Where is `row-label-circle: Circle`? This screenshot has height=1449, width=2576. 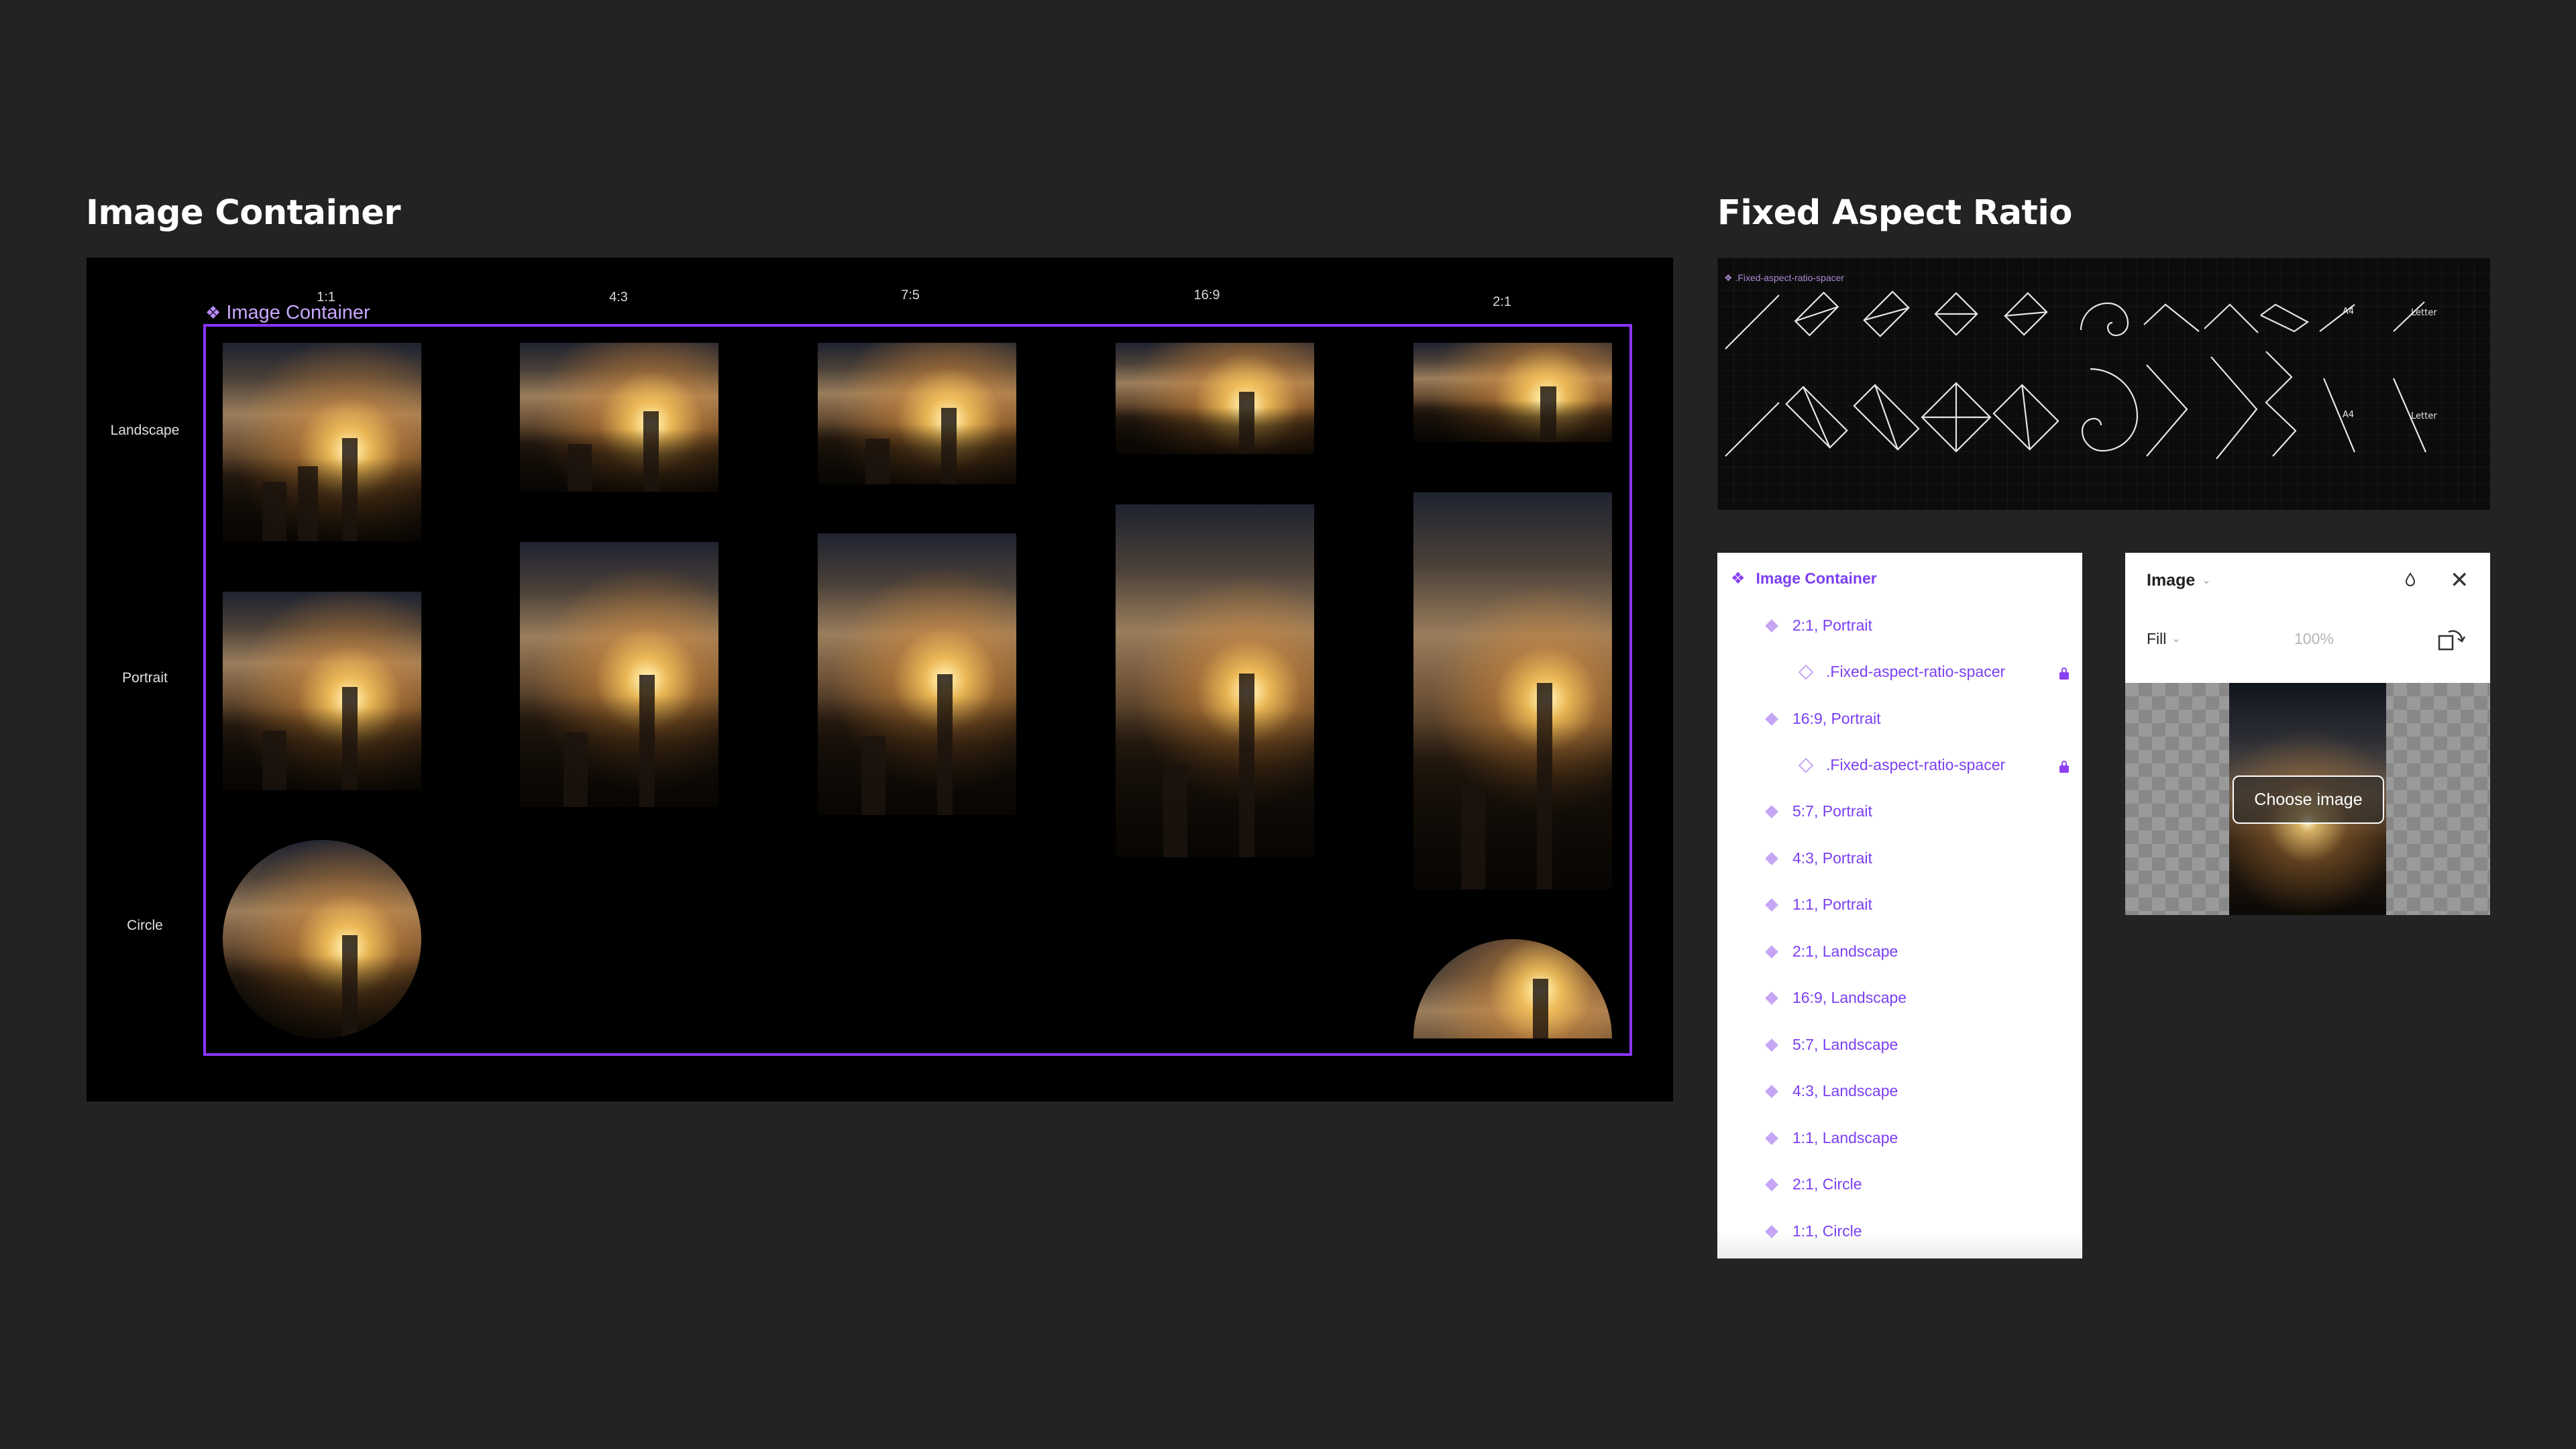 row-label-circle: Circle is located at coordinates (145, 925).